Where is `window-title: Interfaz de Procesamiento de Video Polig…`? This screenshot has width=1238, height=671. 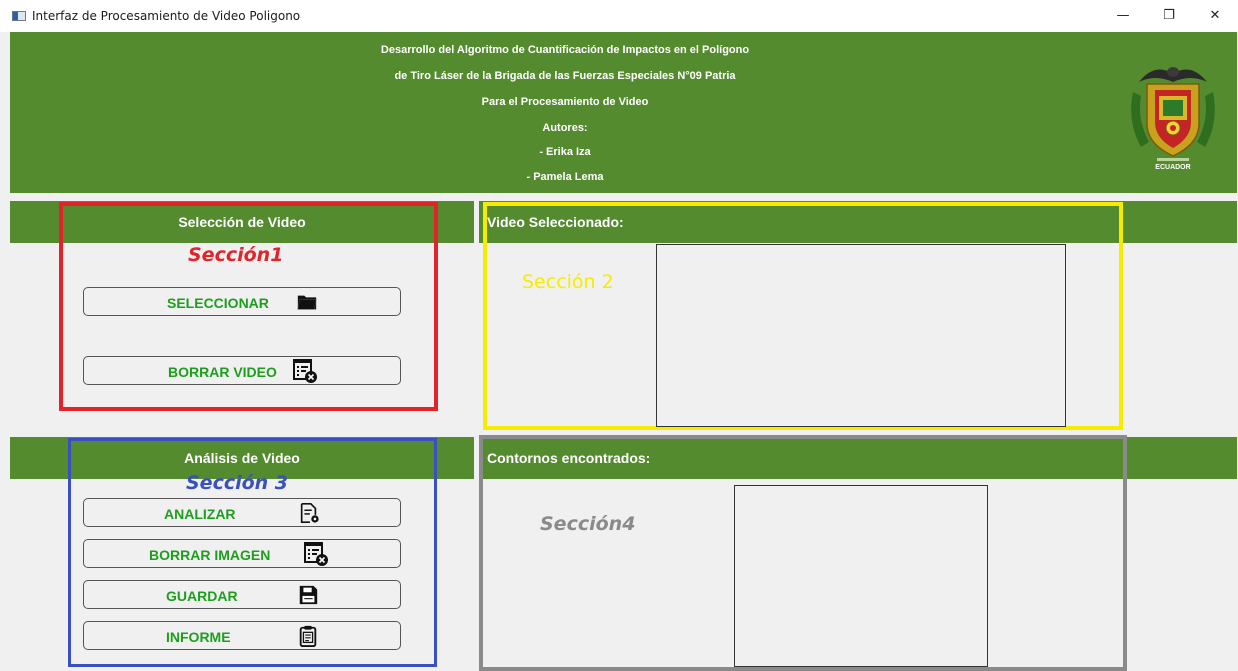 window-title: Interfaz de Procesamiento de Video Polig… is located at coordinates (166, 16).